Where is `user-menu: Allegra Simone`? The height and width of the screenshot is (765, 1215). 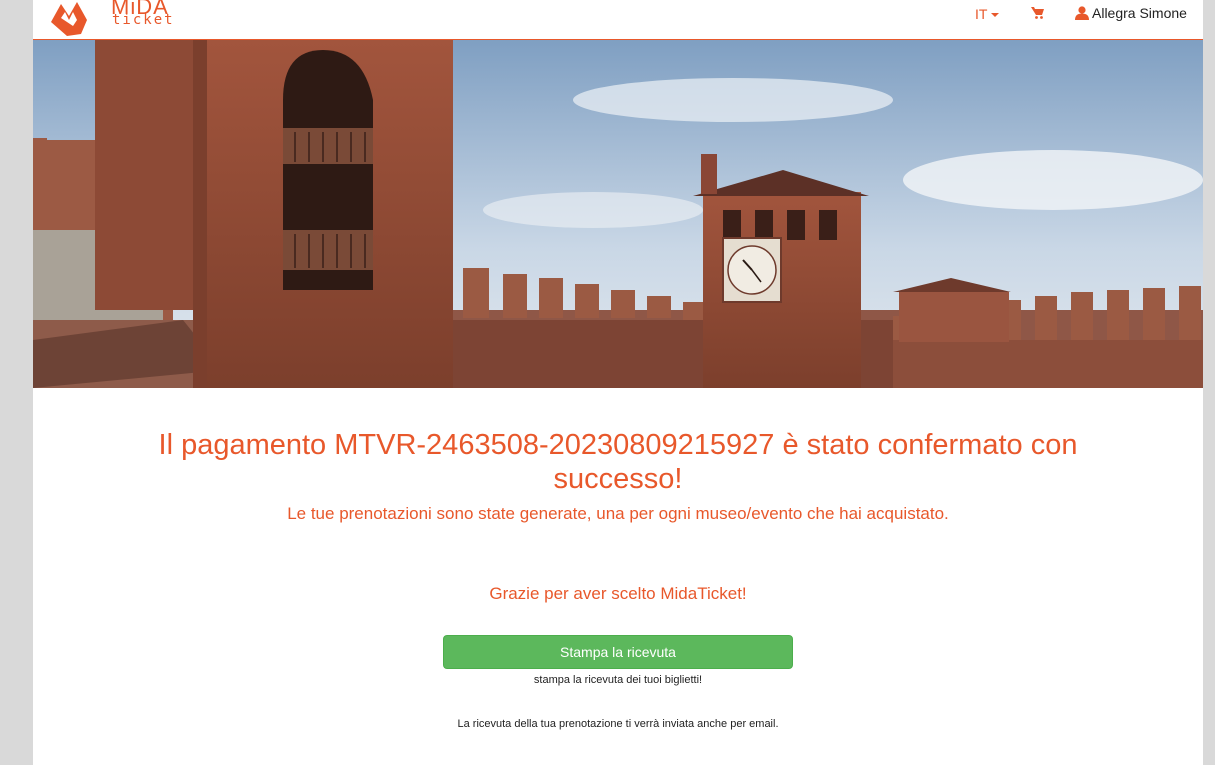
user-menu: Allegra Simone is located at coordinates (1131, 13).